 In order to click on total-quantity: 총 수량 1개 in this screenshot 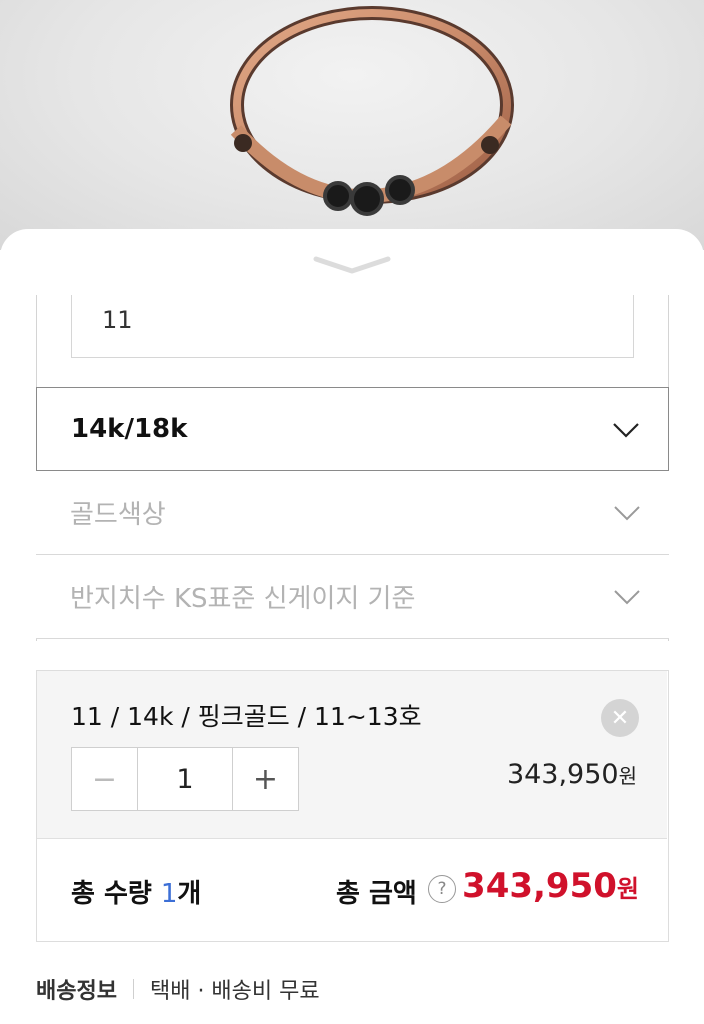, I will do `click(136, 891)`.